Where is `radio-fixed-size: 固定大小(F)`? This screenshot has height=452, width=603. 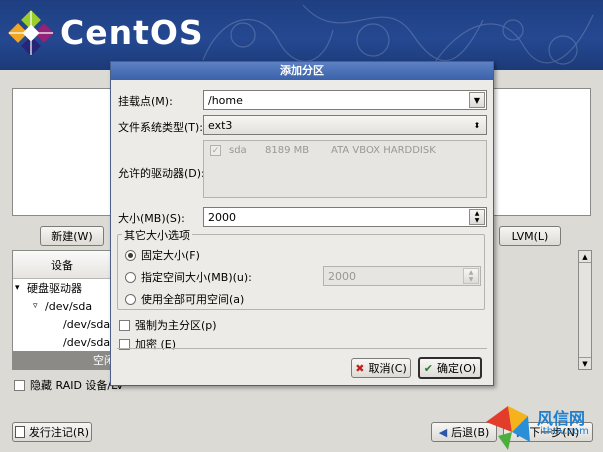 radio-fixed-size: 固定大小(F) is located at coordinates (162, 255).